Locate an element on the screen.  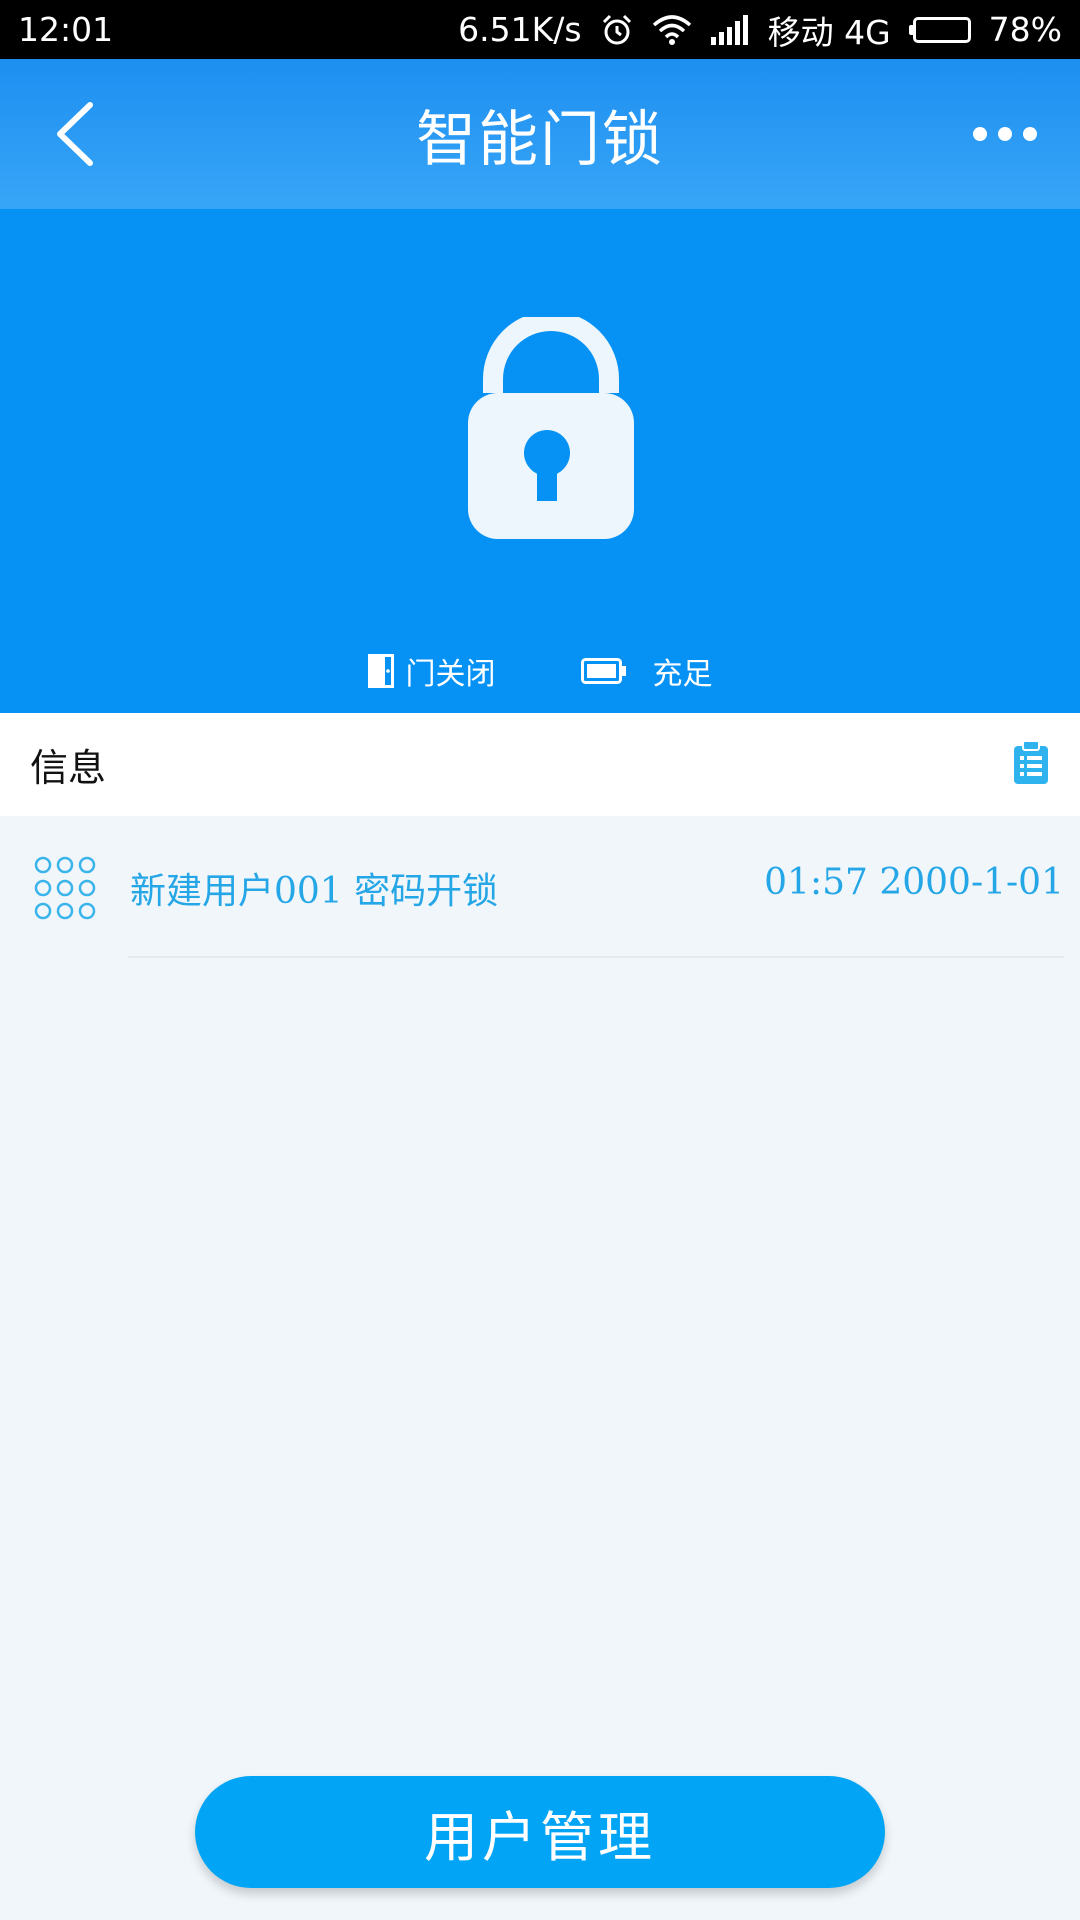
back-button is located at coordinates (80, 134).